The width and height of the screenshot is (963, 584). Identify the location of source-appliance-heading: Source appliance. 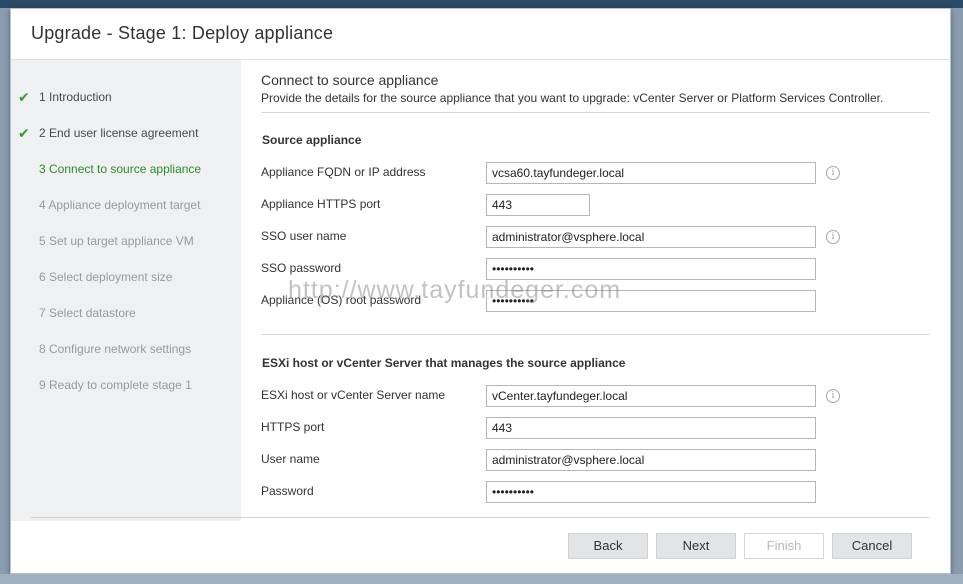
(312, 140).